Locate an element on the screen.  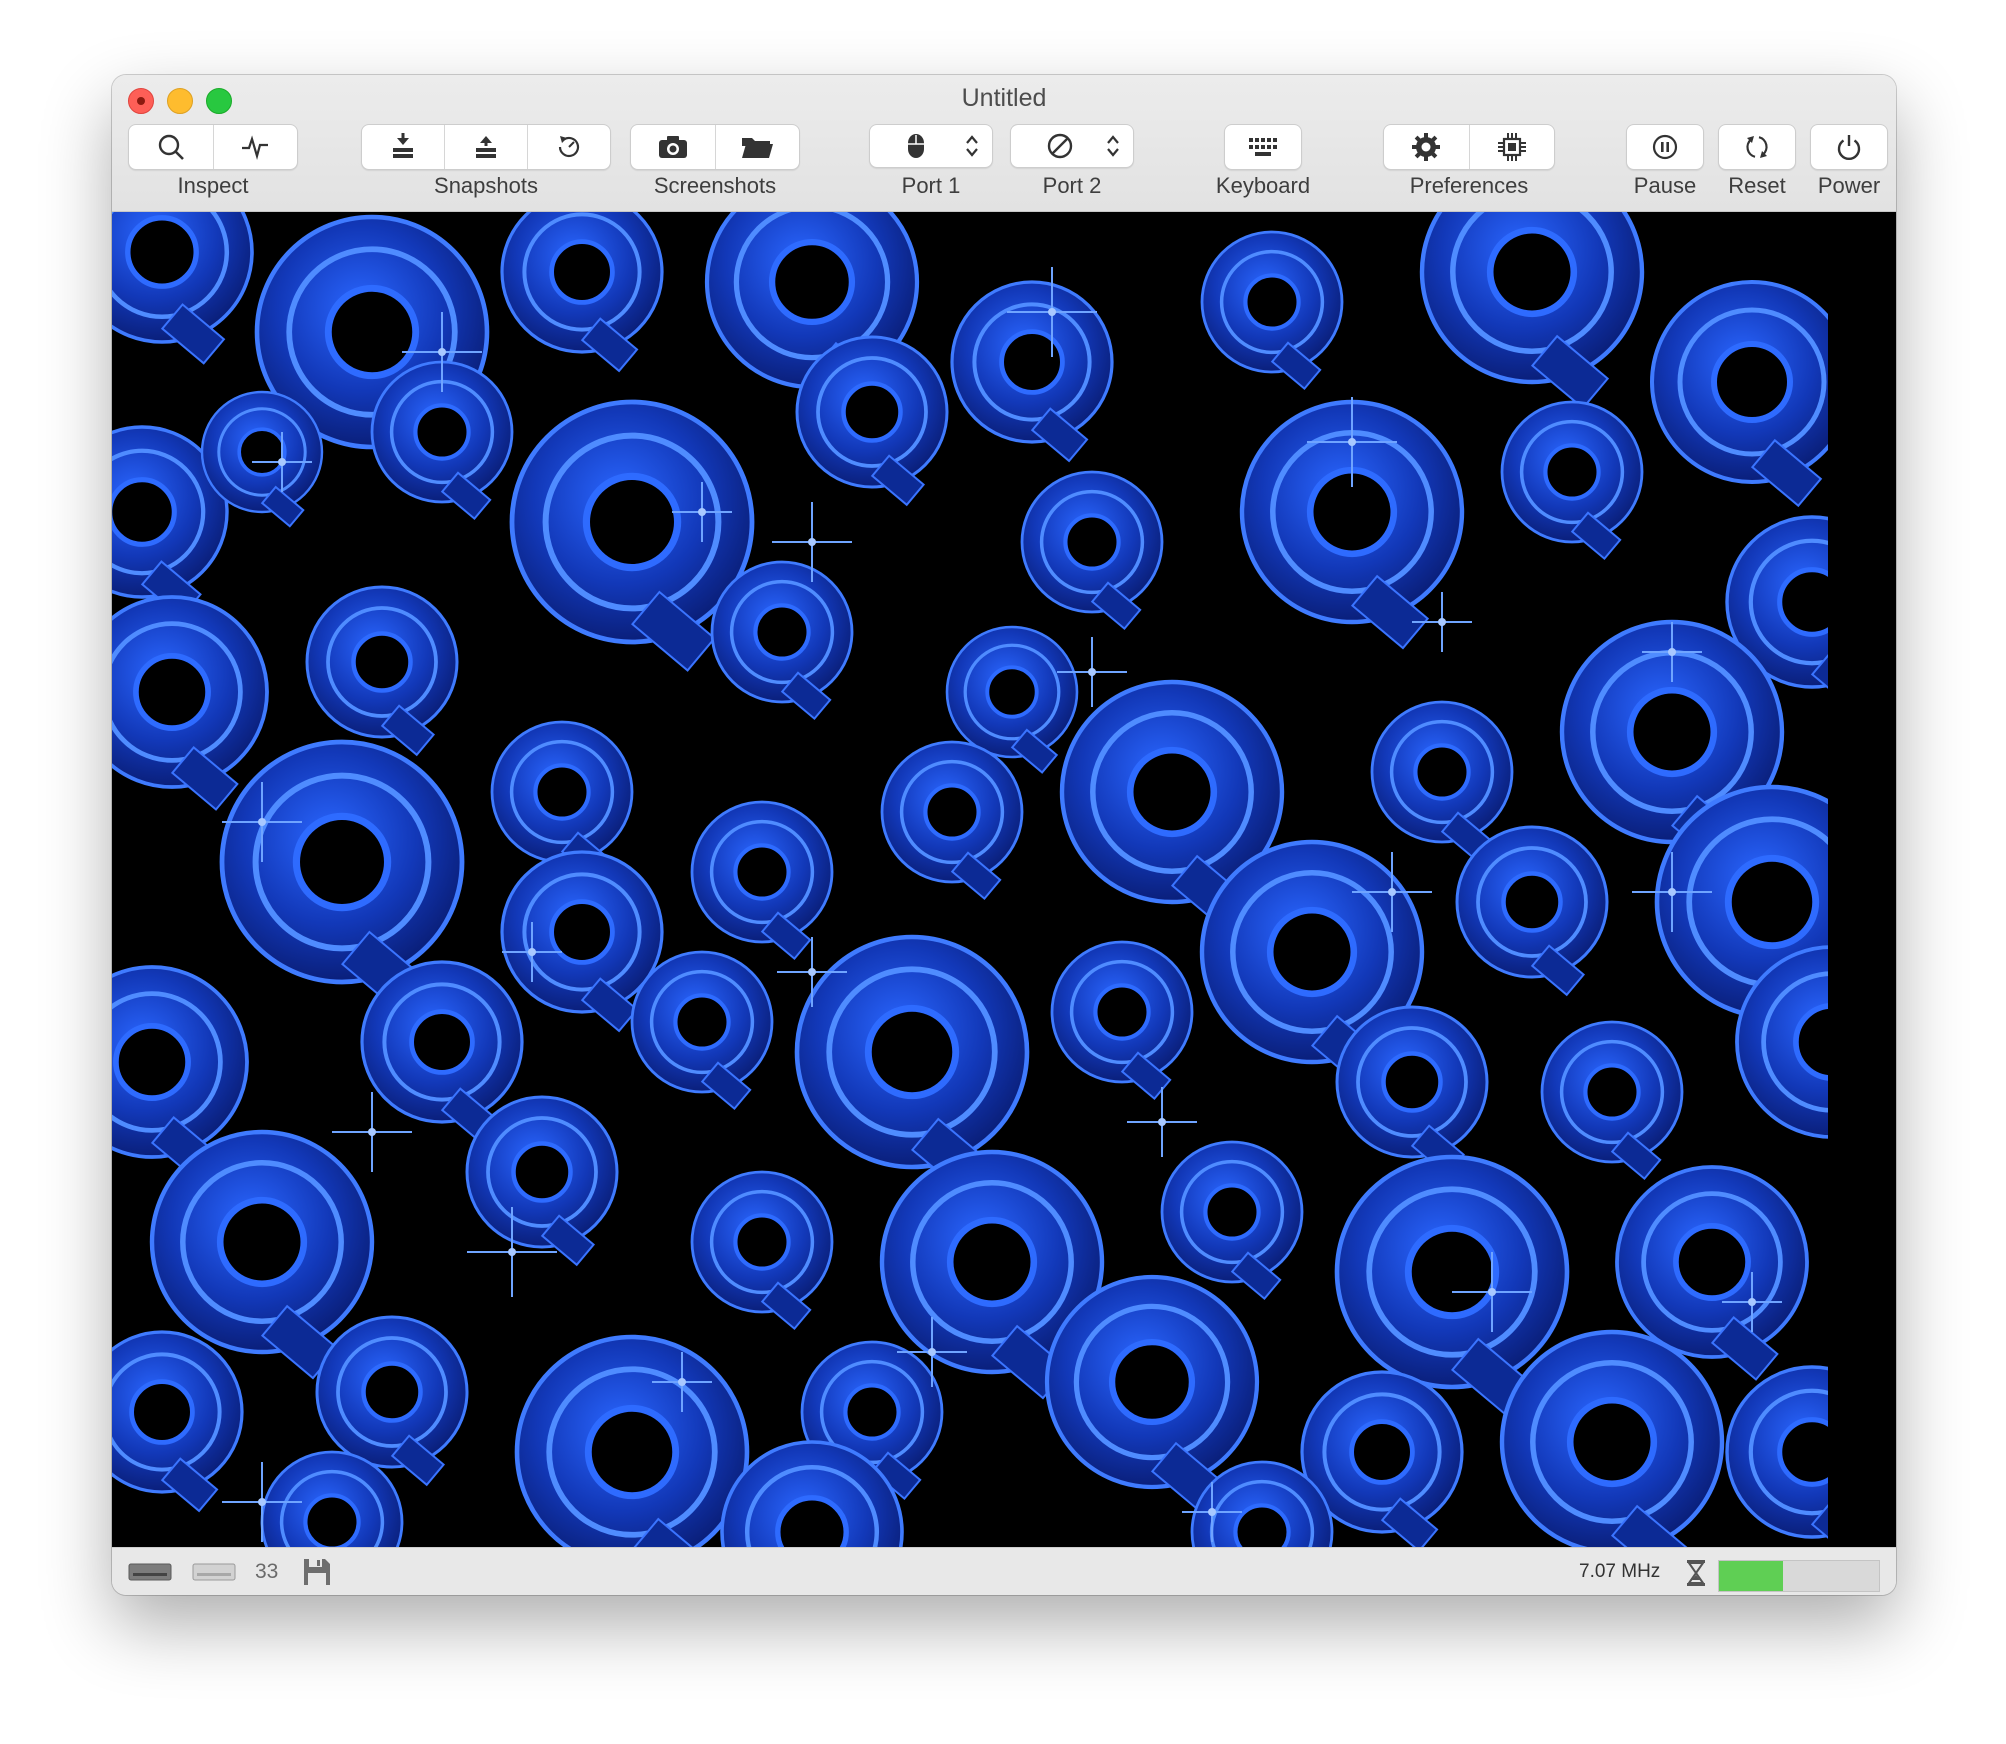
port1-group: Port 1 is located at coordinates (931, 161).